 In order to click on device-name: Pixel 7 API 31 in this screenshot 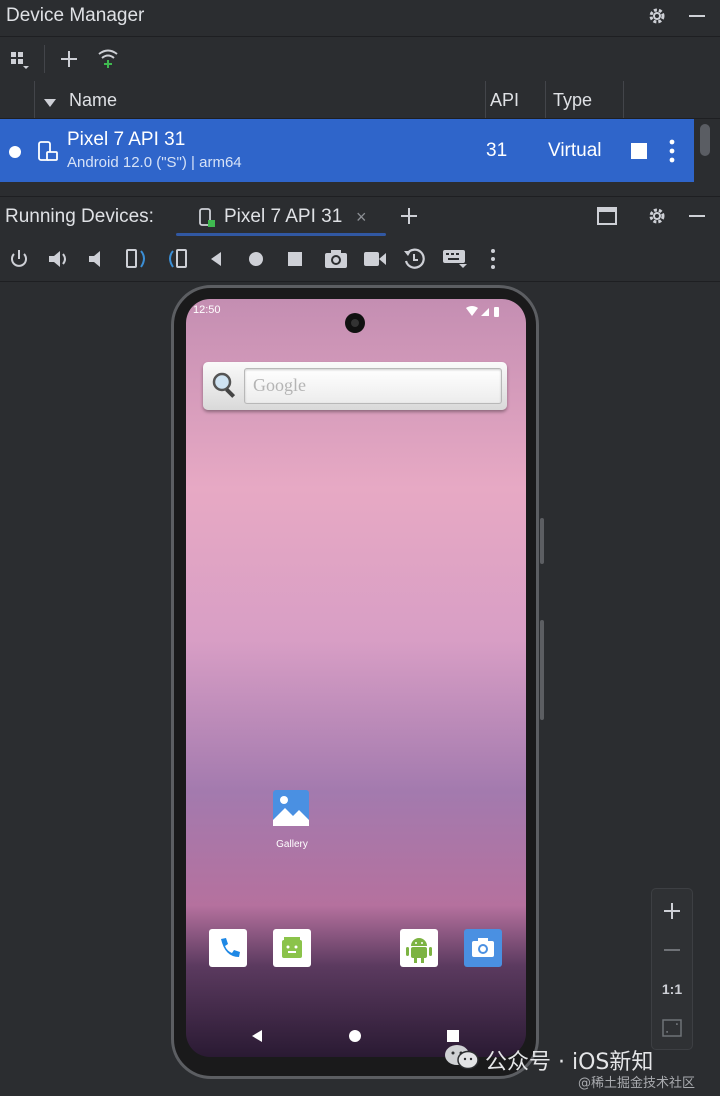, I will do `click(126, 139)`.